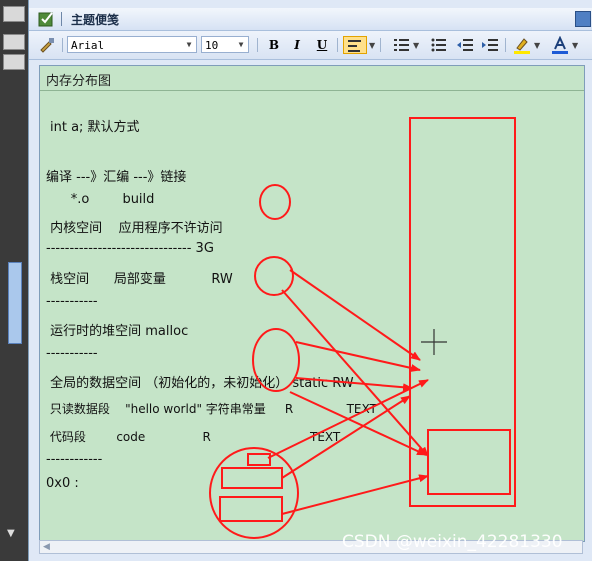 The image size is (592, 561). Describe the element at coordinates (452, 542) in the screenshot. I see `csdn-watermark: CSDN @weixin_42281330` at that location.